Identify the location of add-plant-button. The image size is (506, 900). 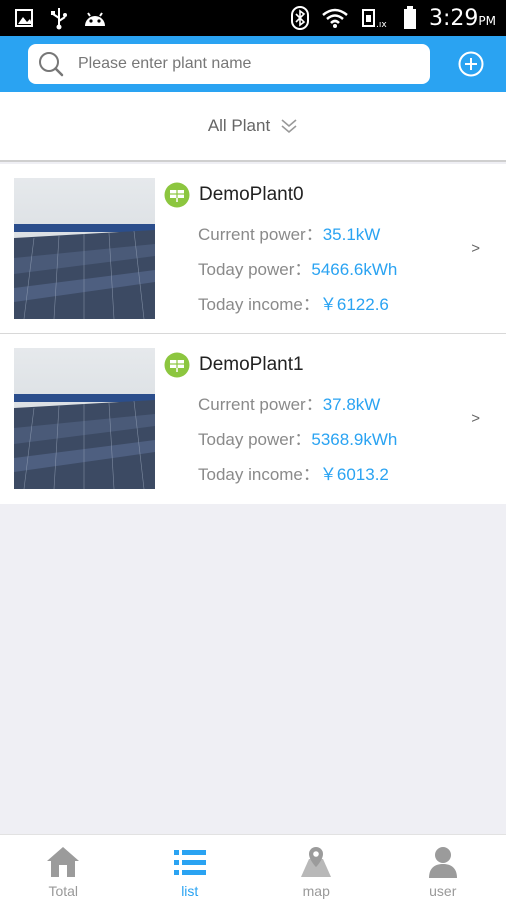
(471, 64).